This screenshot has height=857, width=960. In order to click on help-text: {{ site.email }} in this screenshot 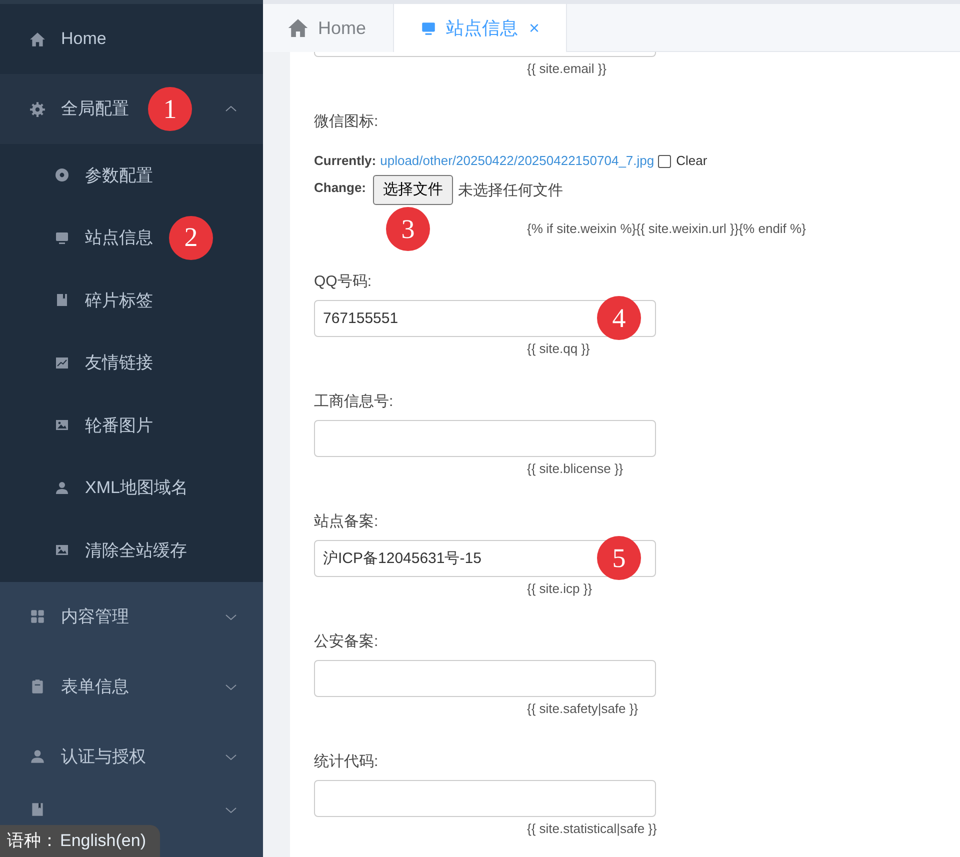, I will do `click(566, 69)`.